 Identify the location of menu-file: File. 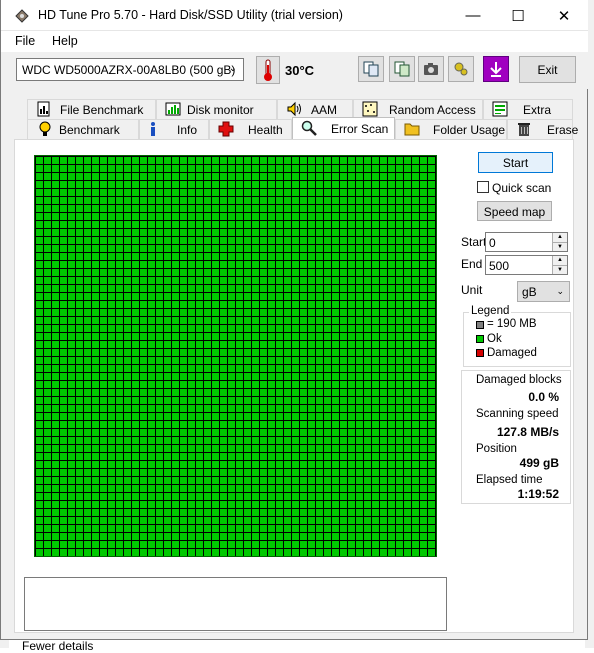
(25, 41).